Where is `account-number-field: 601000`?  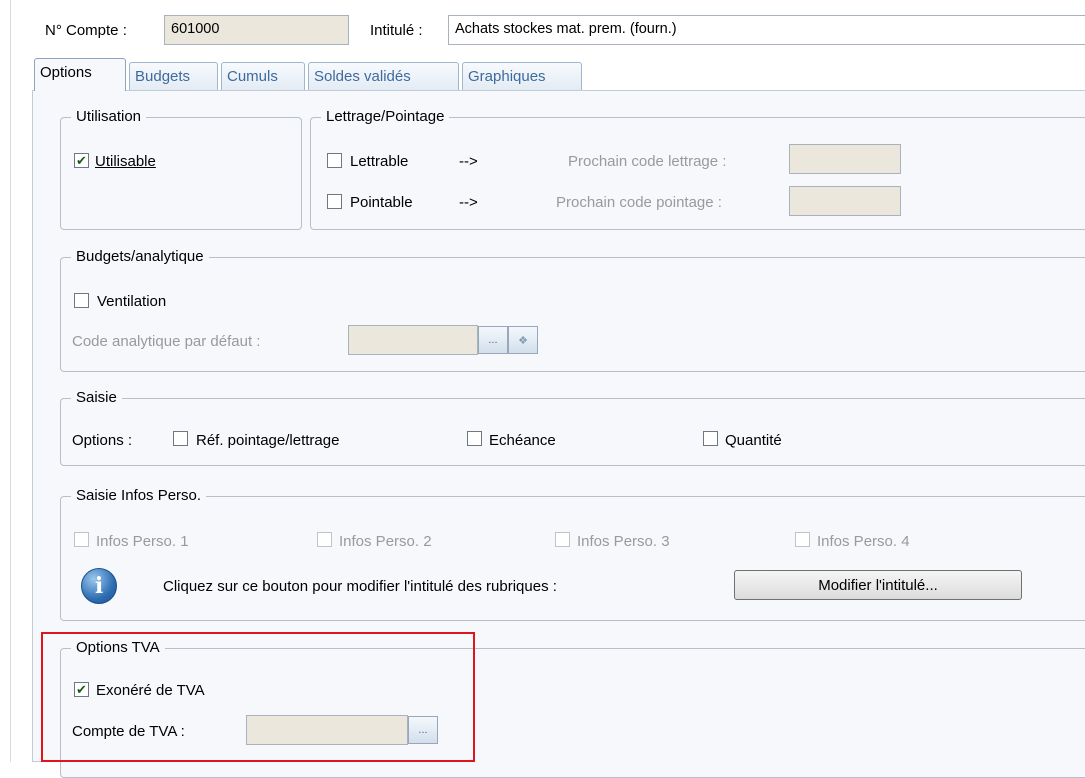
account-number-field: 601000 is located at coordinates (256, 30).